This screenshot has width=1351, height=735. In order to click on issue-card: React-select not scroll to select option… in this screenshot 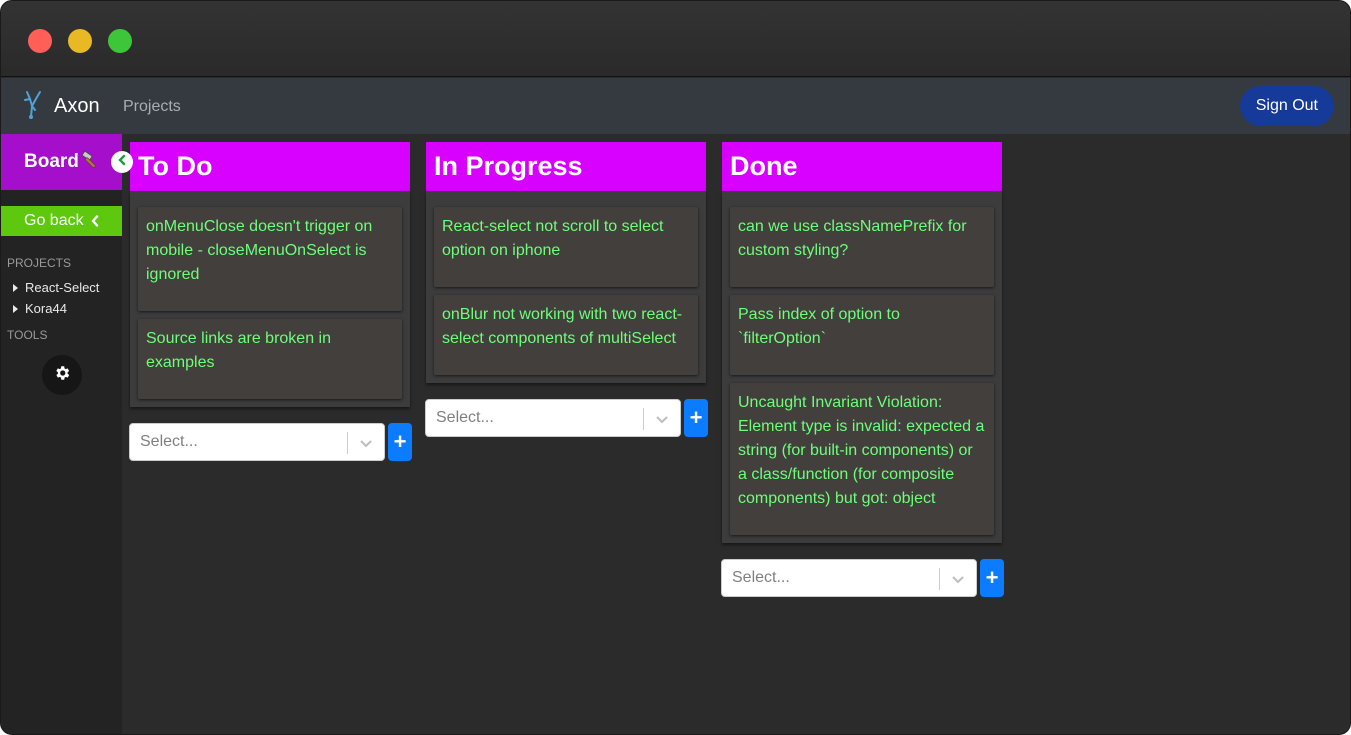, I will do `click(566, 247)`.